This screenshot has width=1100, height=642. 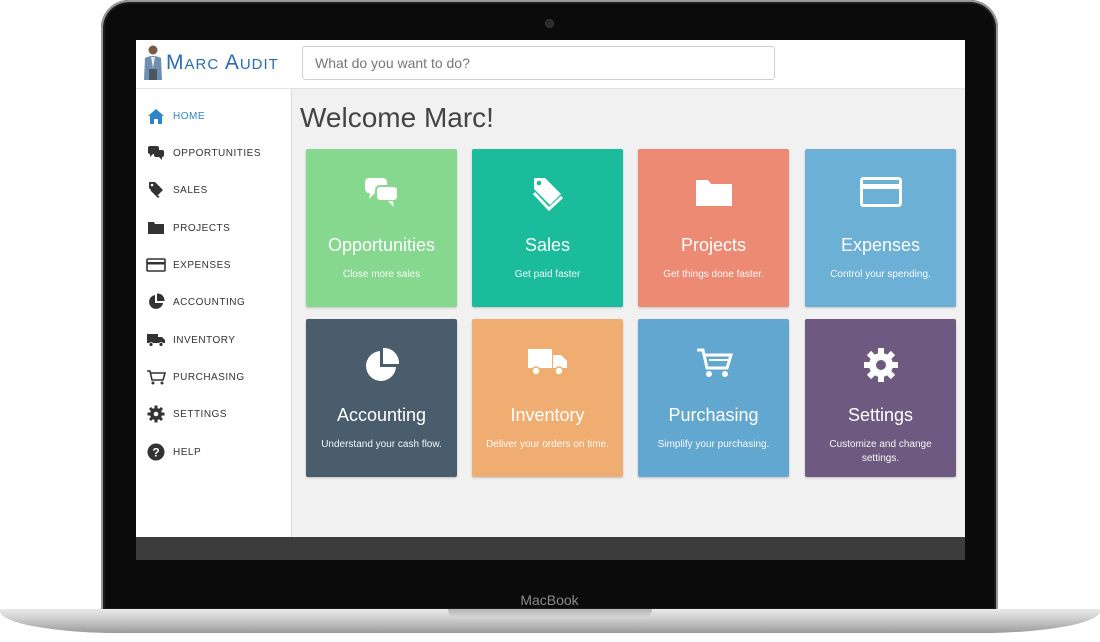 I want to click on tile-expenses: Expenses Control your spending., so click(x=880, y=228).